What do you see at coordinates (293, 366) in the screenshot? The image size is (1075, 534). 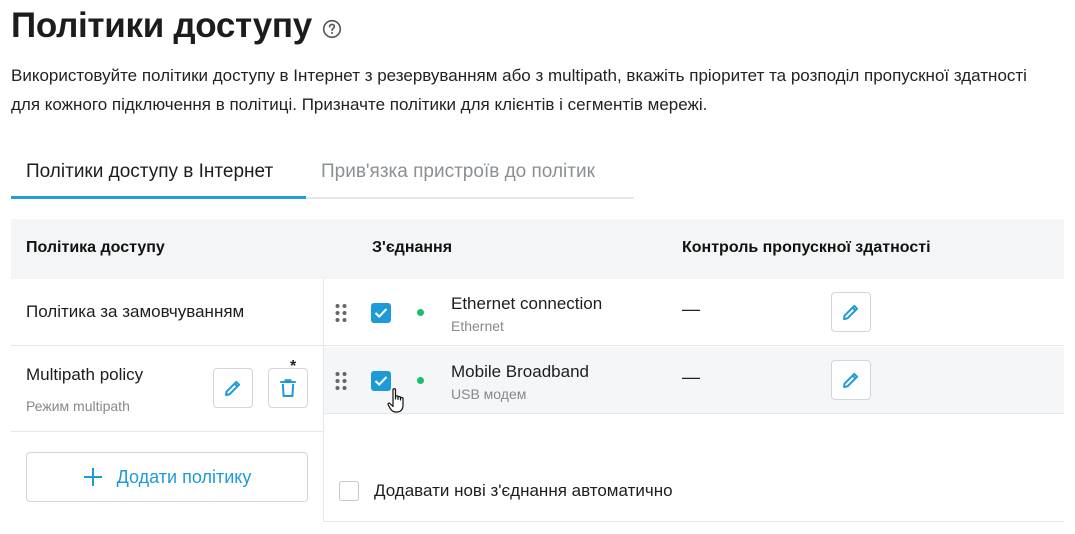 I see `unsaved-marker: *` at bounding box center [293, 366].